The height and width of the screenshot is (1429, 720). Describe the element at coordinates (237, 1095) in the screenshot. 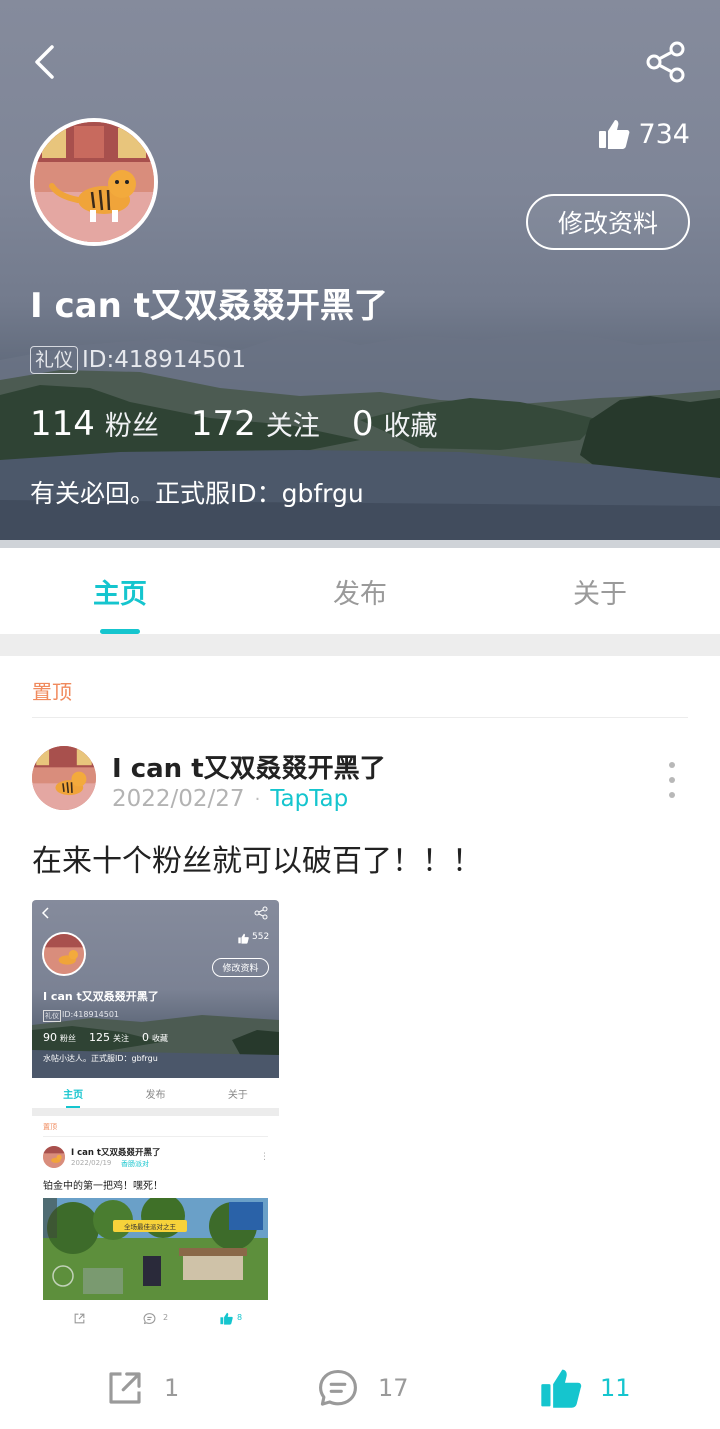

I see `embedded-tab-about: 关于` at that location.